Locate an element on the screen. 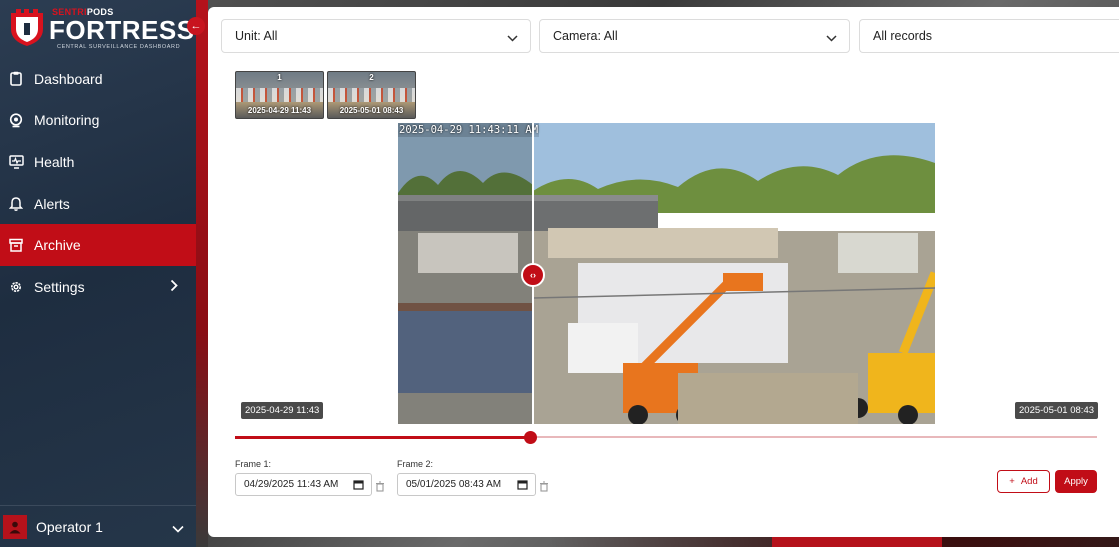 This screenshot has height=547, width=1119. frame1-trash-icon is located at coordinates (380, 488).